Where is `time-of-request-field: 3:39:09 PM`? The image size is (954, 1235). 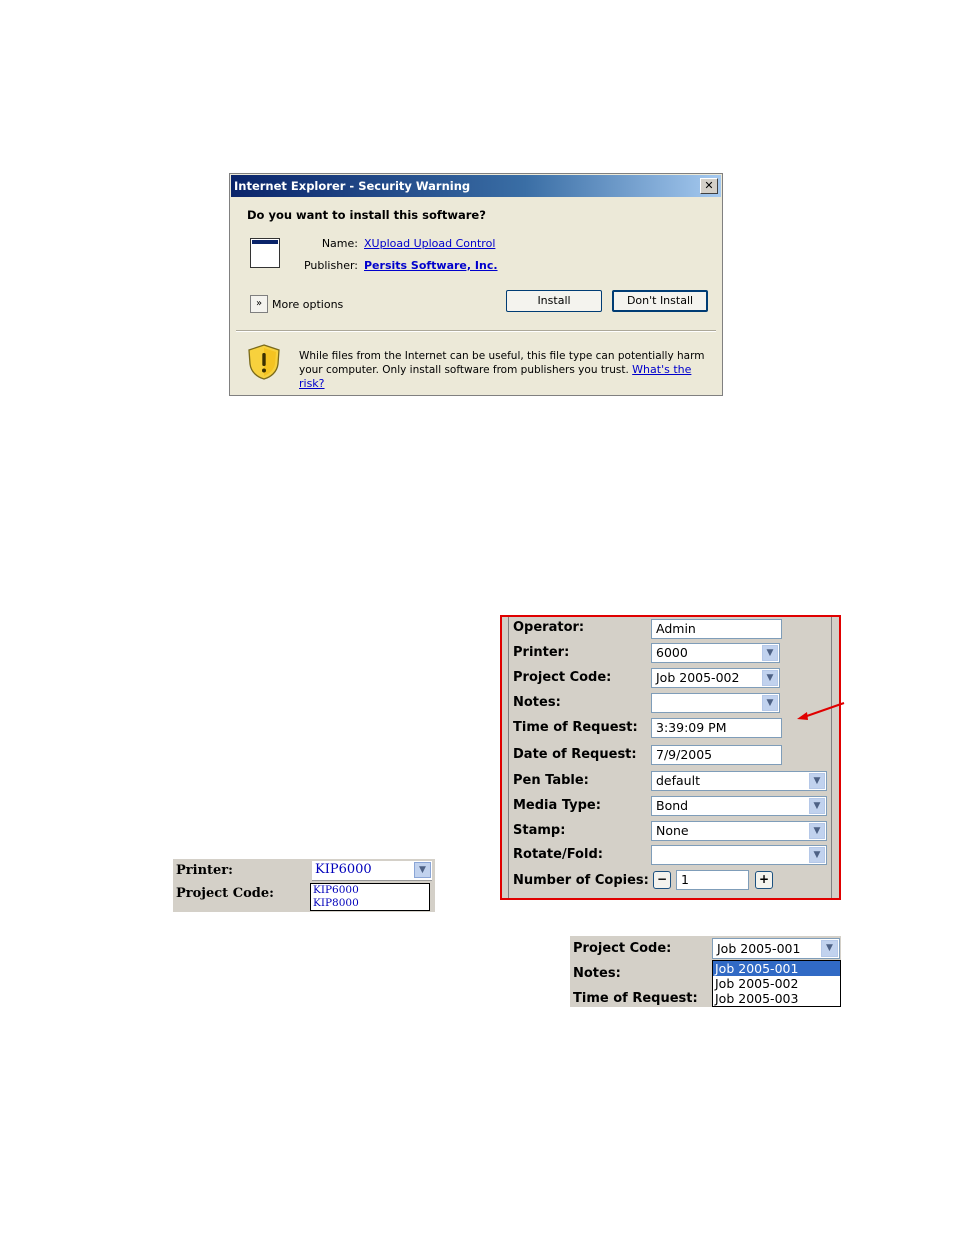 time-of-request-field: 3:39:09 PM is located at coordinates (716, 728).